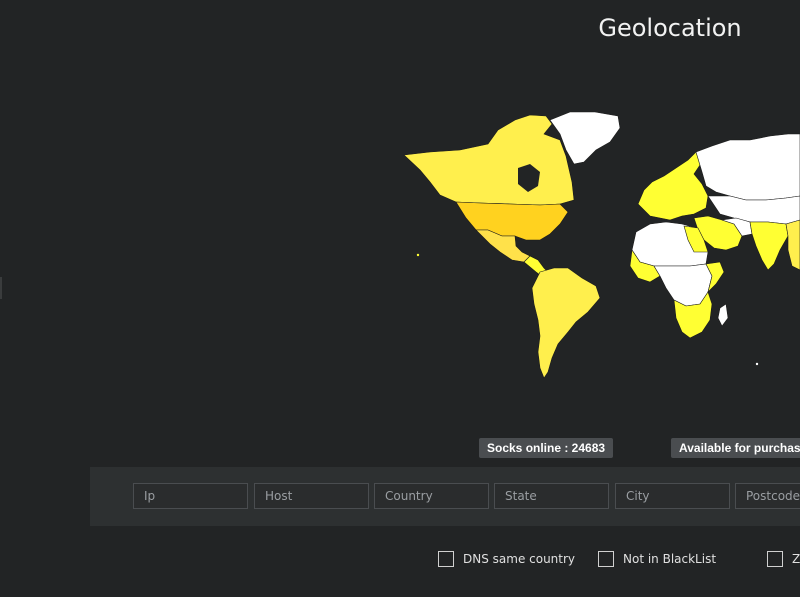 This screenshot has height=597, width=800. Describe the element at coordinates (311, 496) in the screenshot. I see `host-filter-input` at that location.